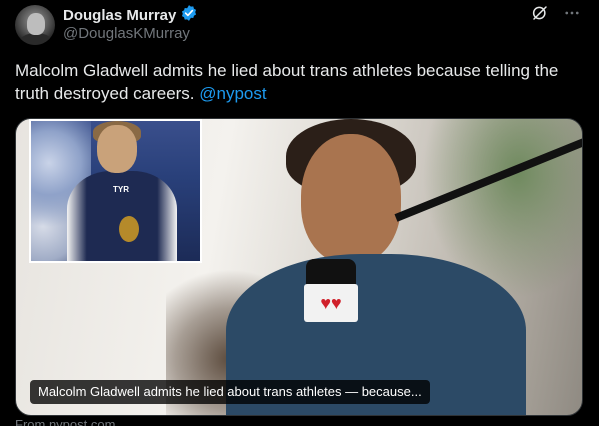 The width and height of the screenshot is (599, 426). I want to click on card-source: From nypost.com, so click(65, 421).